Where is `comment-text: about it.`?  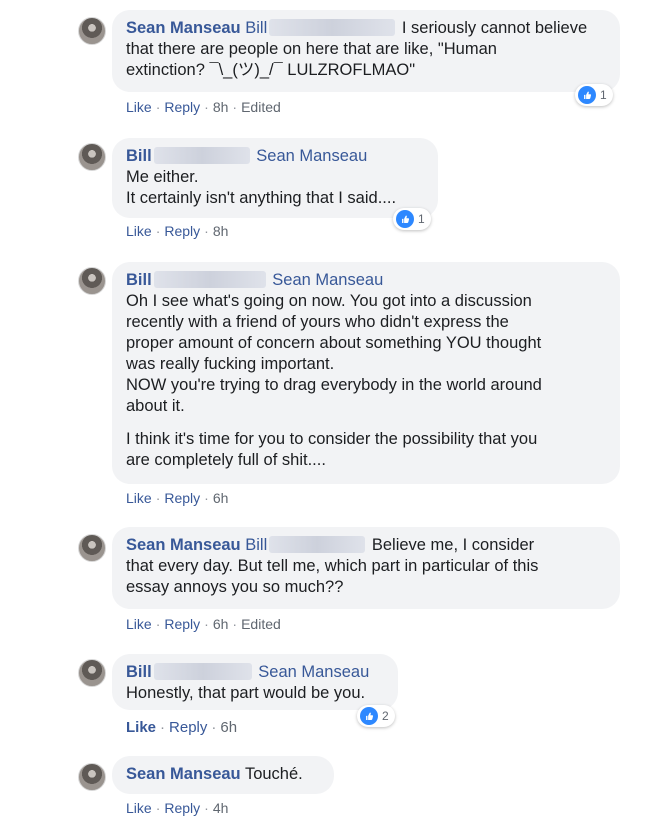 comment-text: about it. is located at coordinates (155, 406).